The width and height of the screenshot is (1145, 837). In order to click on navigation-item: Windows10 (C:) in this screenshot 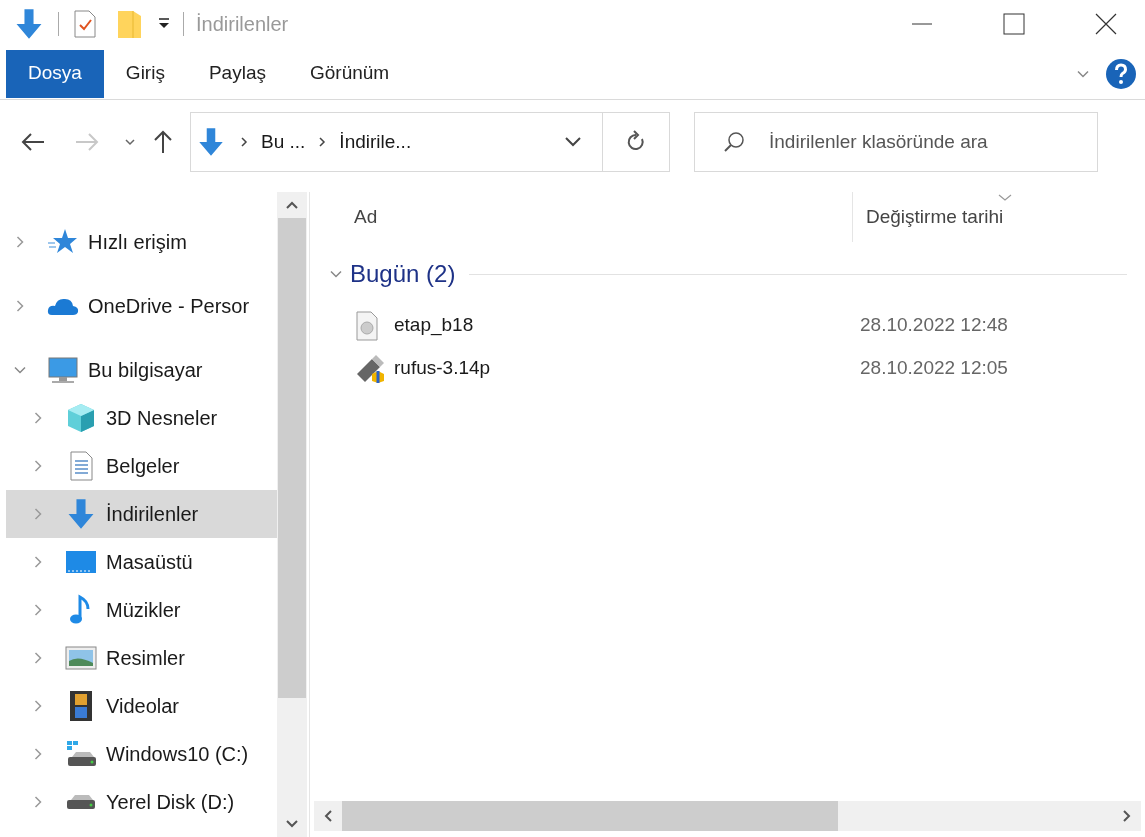, I will do `click(141, 754)`.